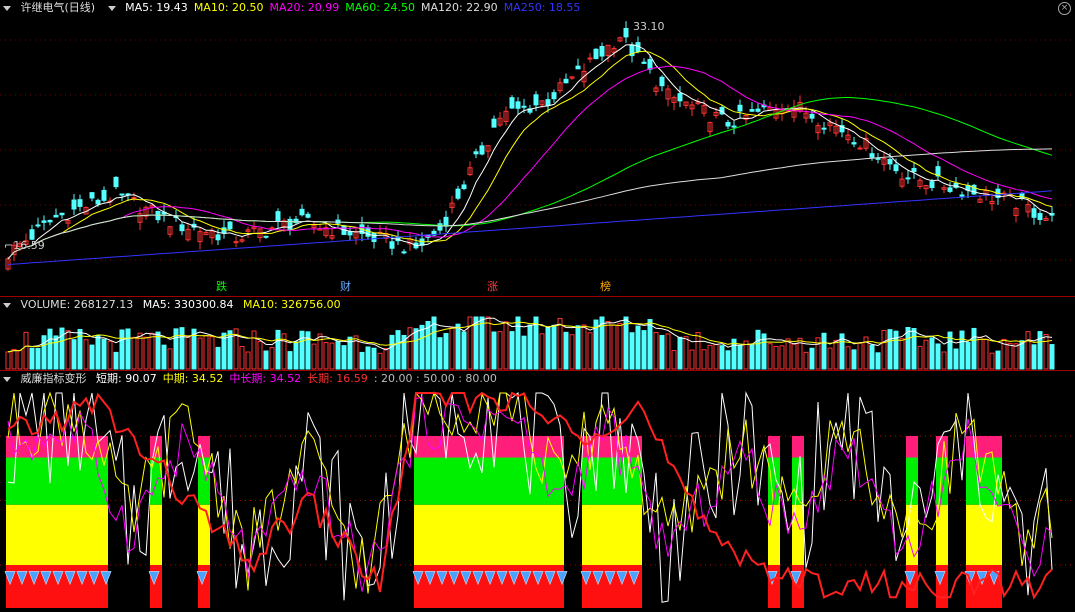 The height and width of the screenshot is (612, 1075). I want to click on event-marker: 榜, so click(605, 287).